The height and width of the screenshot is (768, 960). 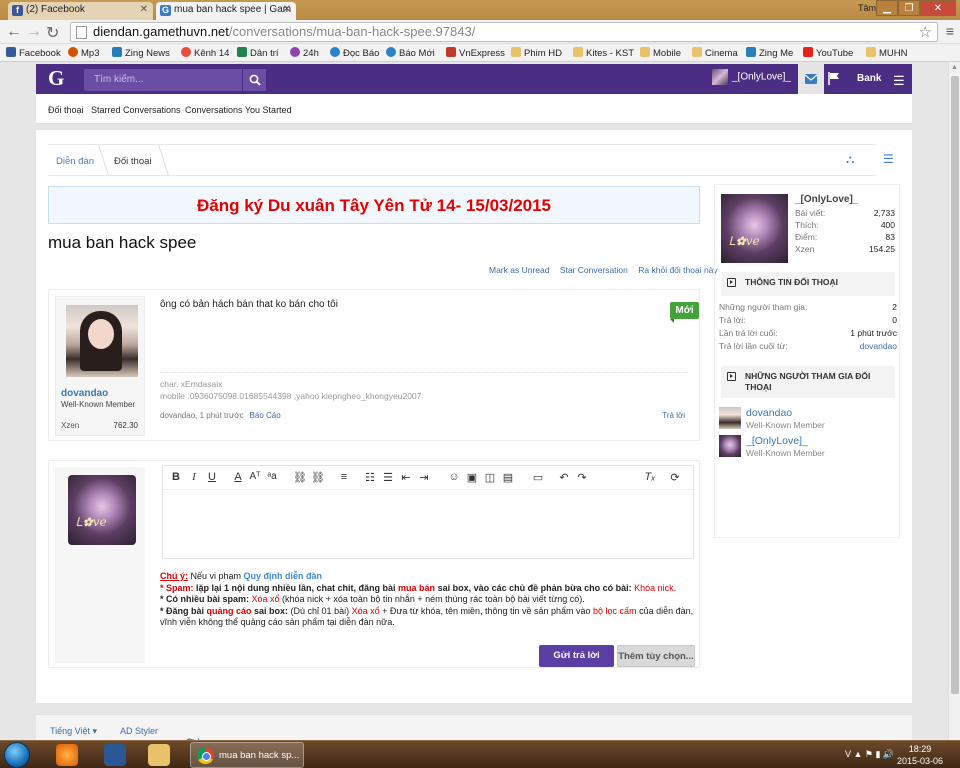 What do you see at coordinates (954, 67) in the screenshot?
I see `scroll-up-icon: ▲` at bounding box center [954, 67].